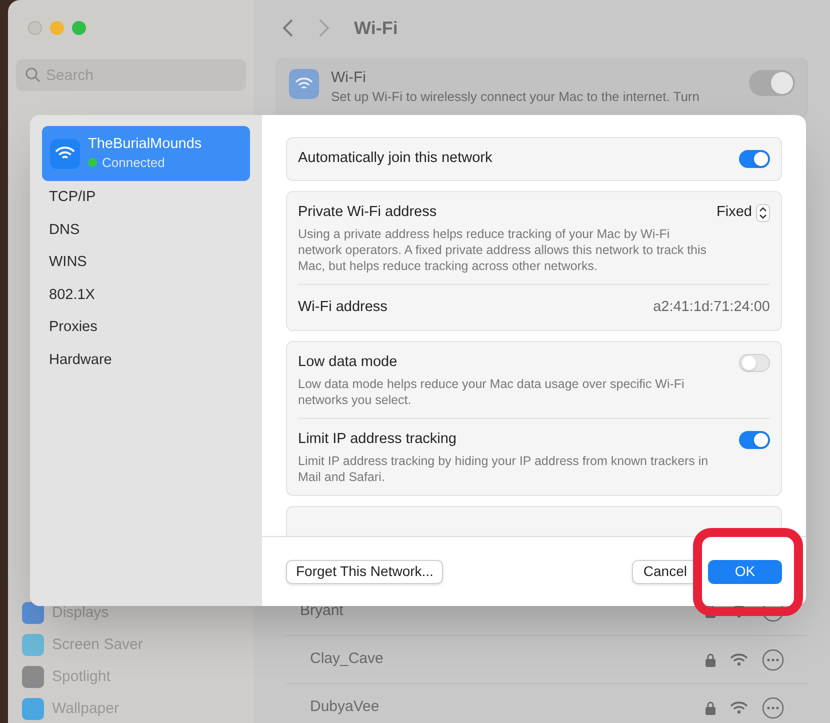 The image size is (830, 723). I want to click on ok-button: OK, so click(745, 572).